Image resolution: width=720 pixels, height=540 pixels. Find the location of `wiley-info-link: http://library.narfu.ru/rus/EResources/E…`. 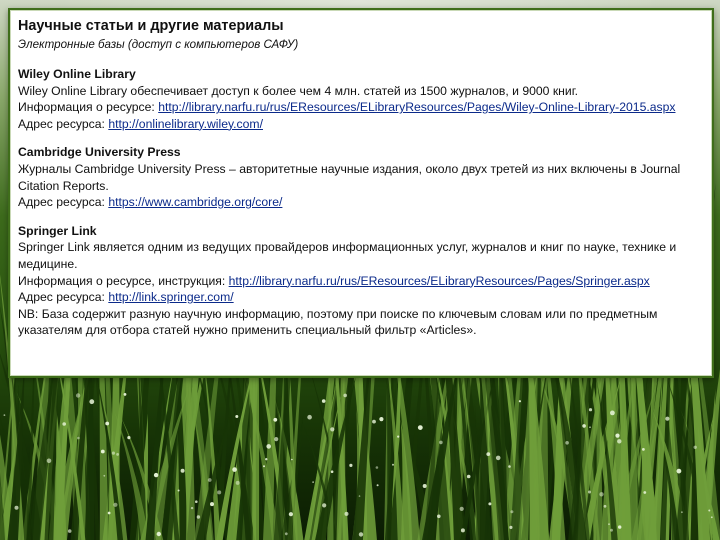

wiley-info-link: http://library.narfu.ru/rus/EResources/E… is located at coordinates (416, 107).